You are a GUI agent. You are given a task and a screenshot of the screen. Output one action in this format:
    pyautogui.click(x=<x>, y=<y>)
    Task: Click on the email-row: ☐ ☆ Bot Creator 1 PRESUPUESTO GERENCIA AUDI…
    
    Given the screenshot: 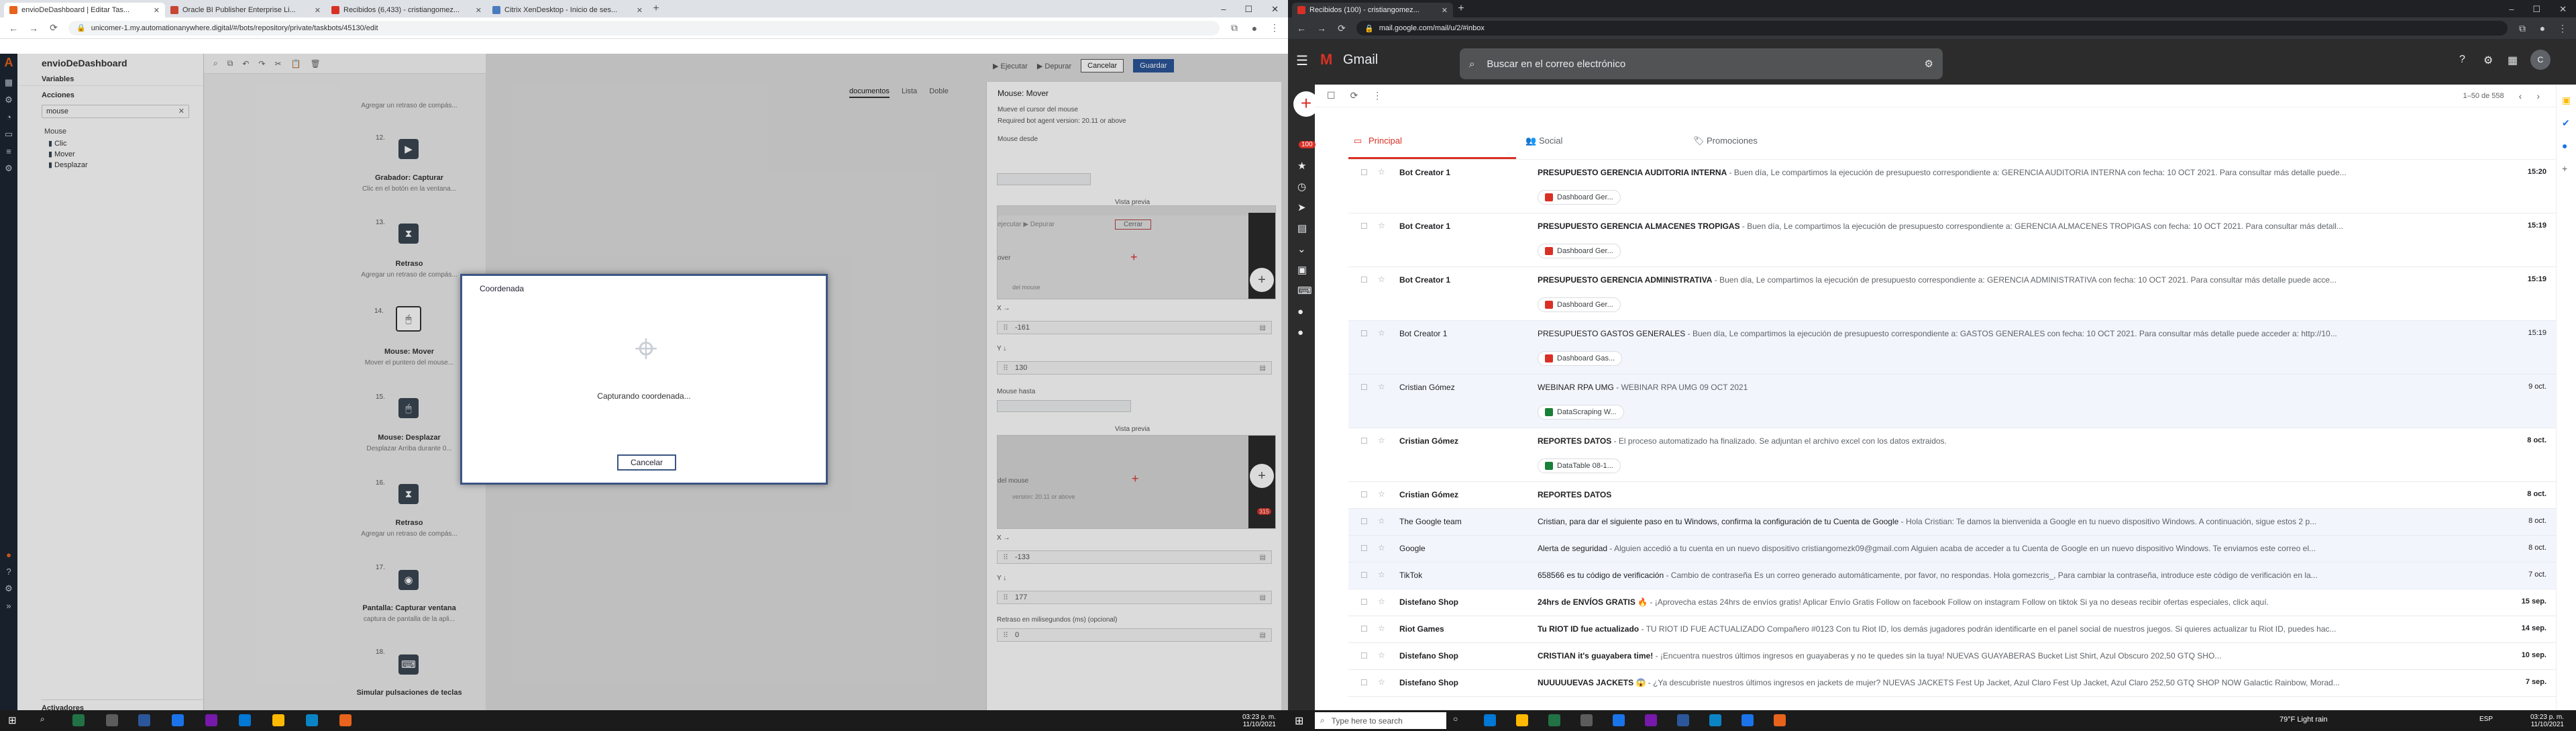 What is the action you would take?
    pyautogui.click(x=1952, y=186)
    